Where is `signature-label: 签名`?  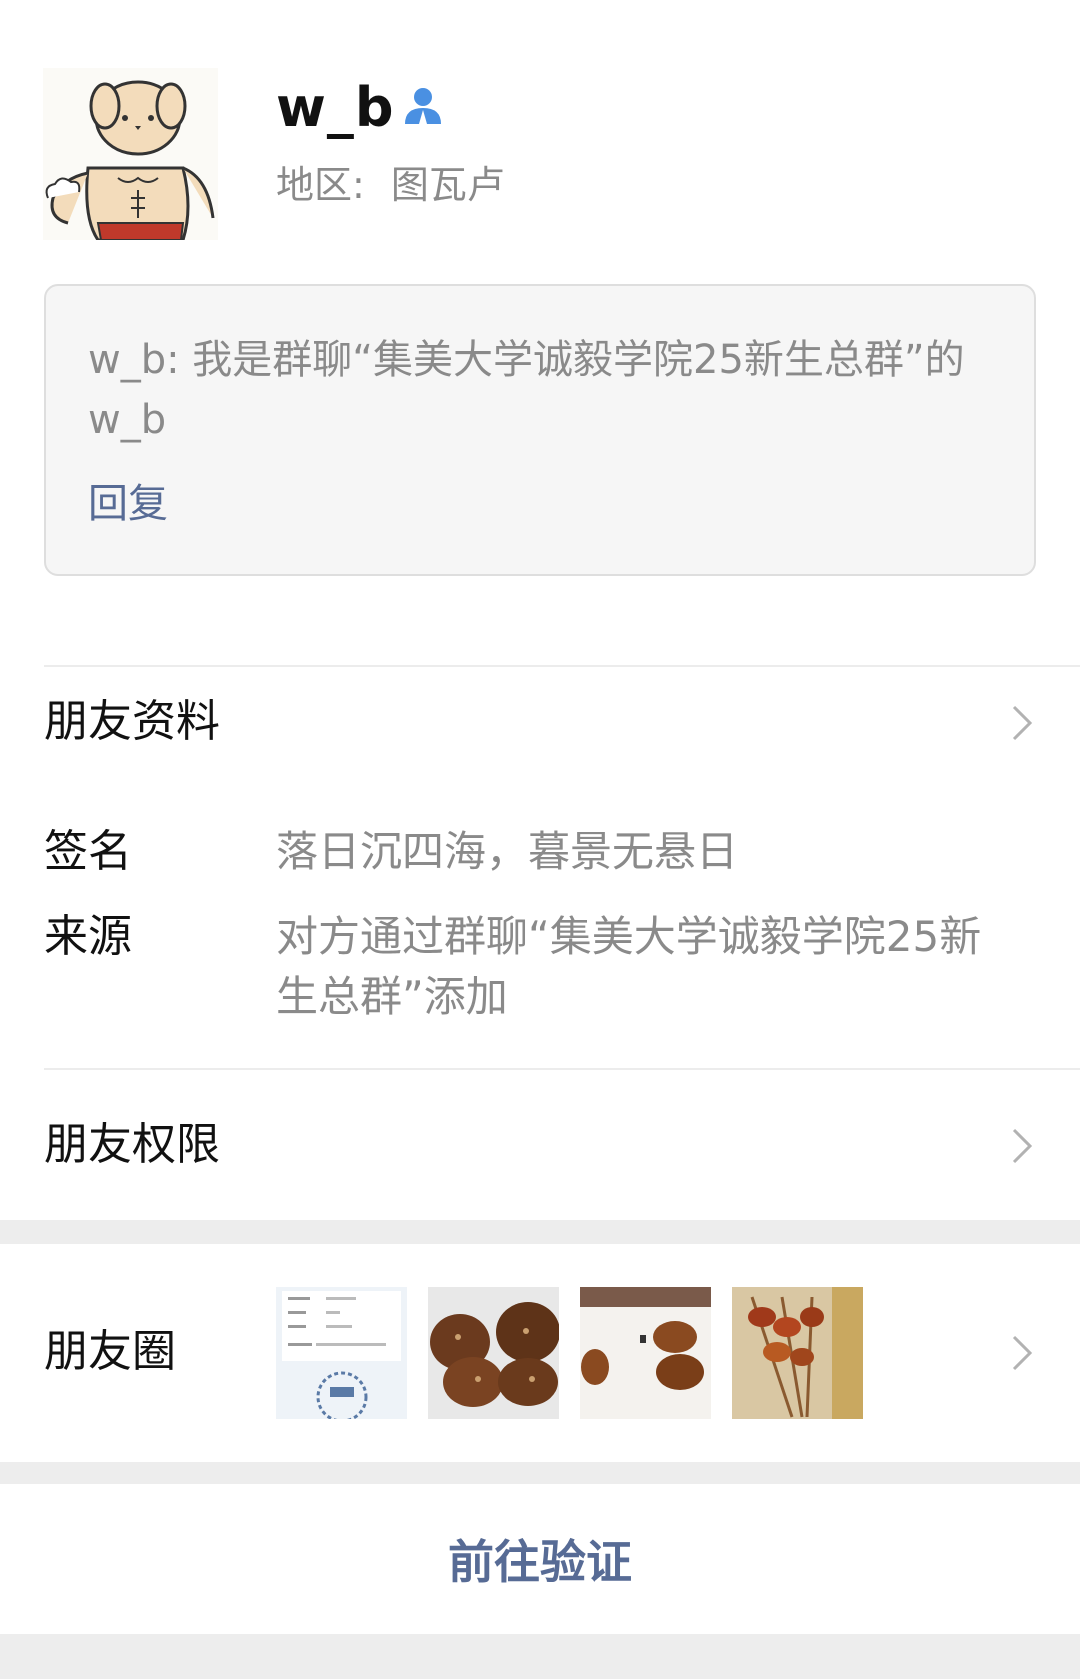 signature-label: 签名 is located at coordinates (88, 851).